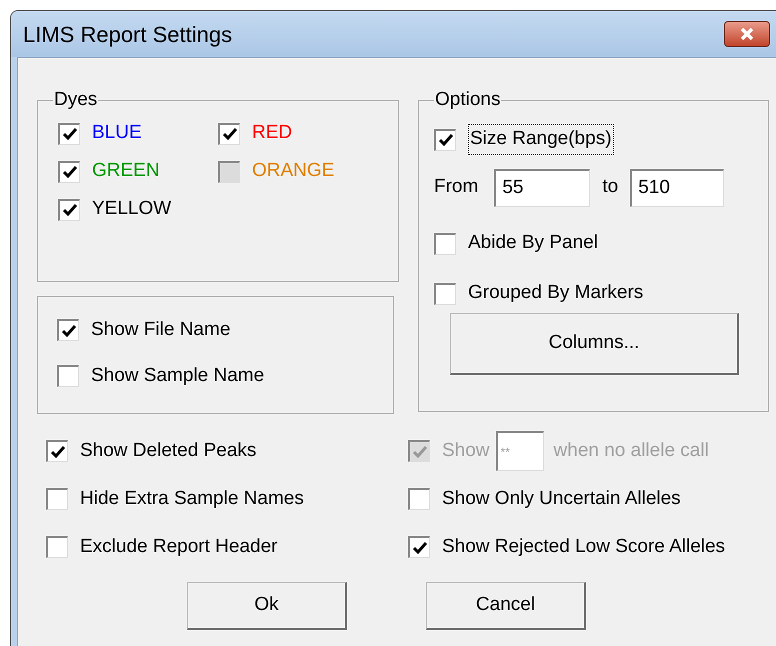 This screenshot has width=776, height=646. I want to click on checkbox-label: Show Only Uncertain Alleles, so click(561, 498).